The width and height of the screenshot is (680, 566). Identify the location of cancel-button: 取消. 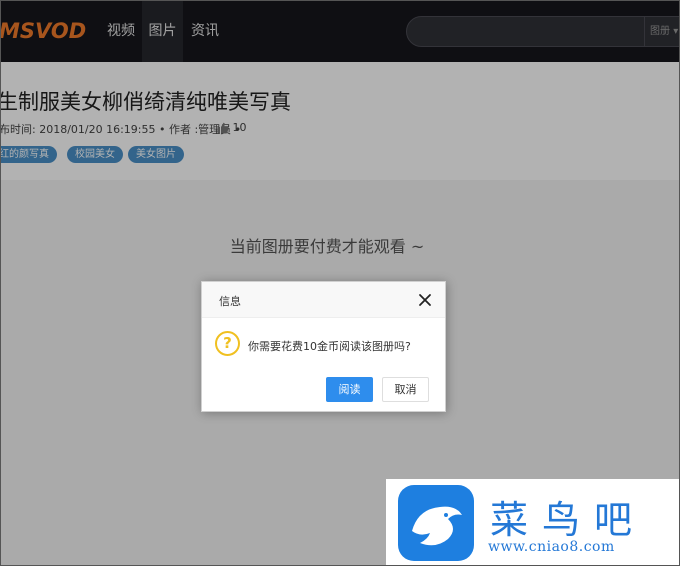
(405, 389).